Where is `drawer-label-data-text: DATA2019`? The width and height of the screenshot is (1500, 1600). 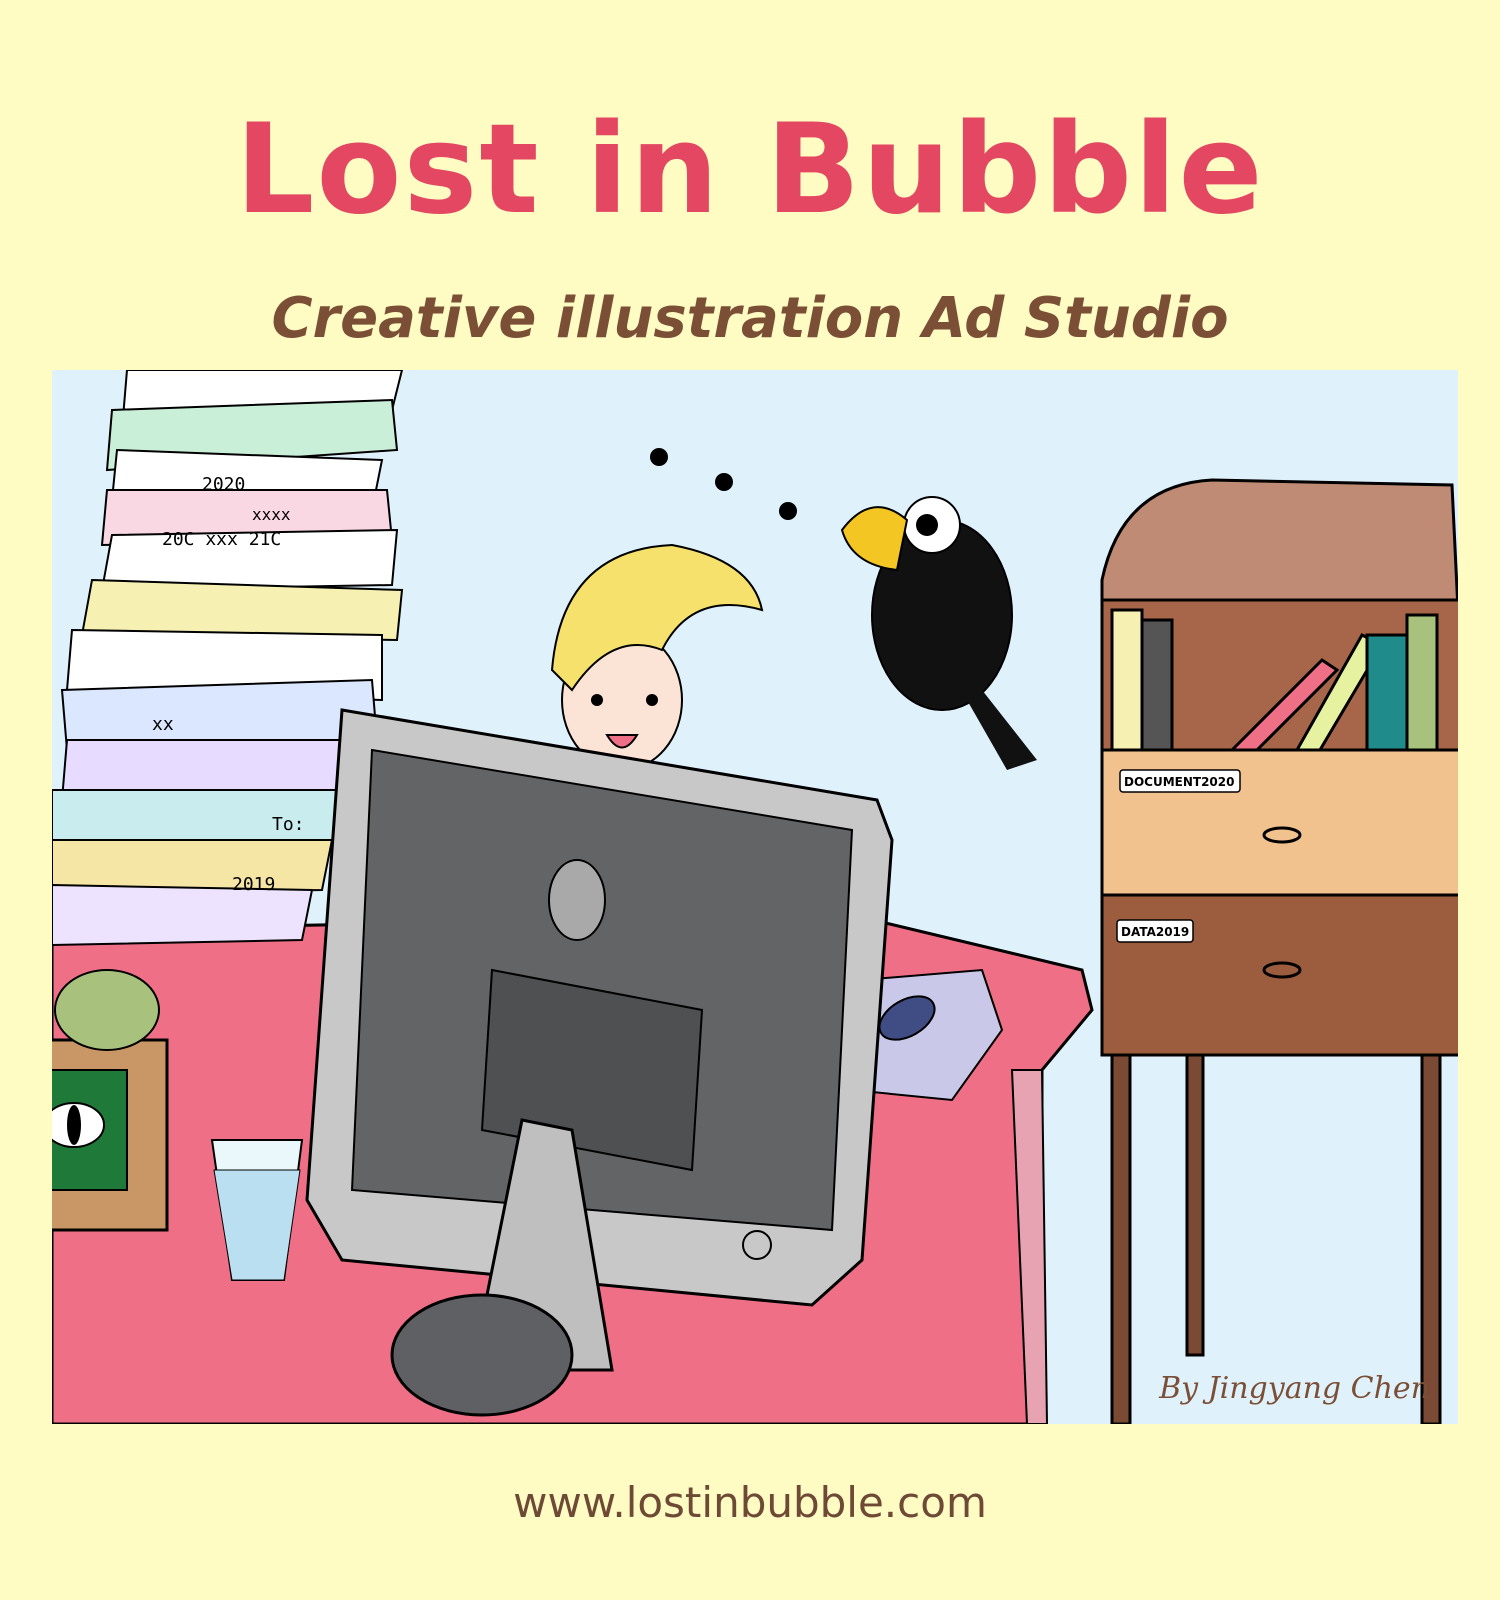 drawer-label-data-text: DATA2019 is located at coordinates (1155, 932).